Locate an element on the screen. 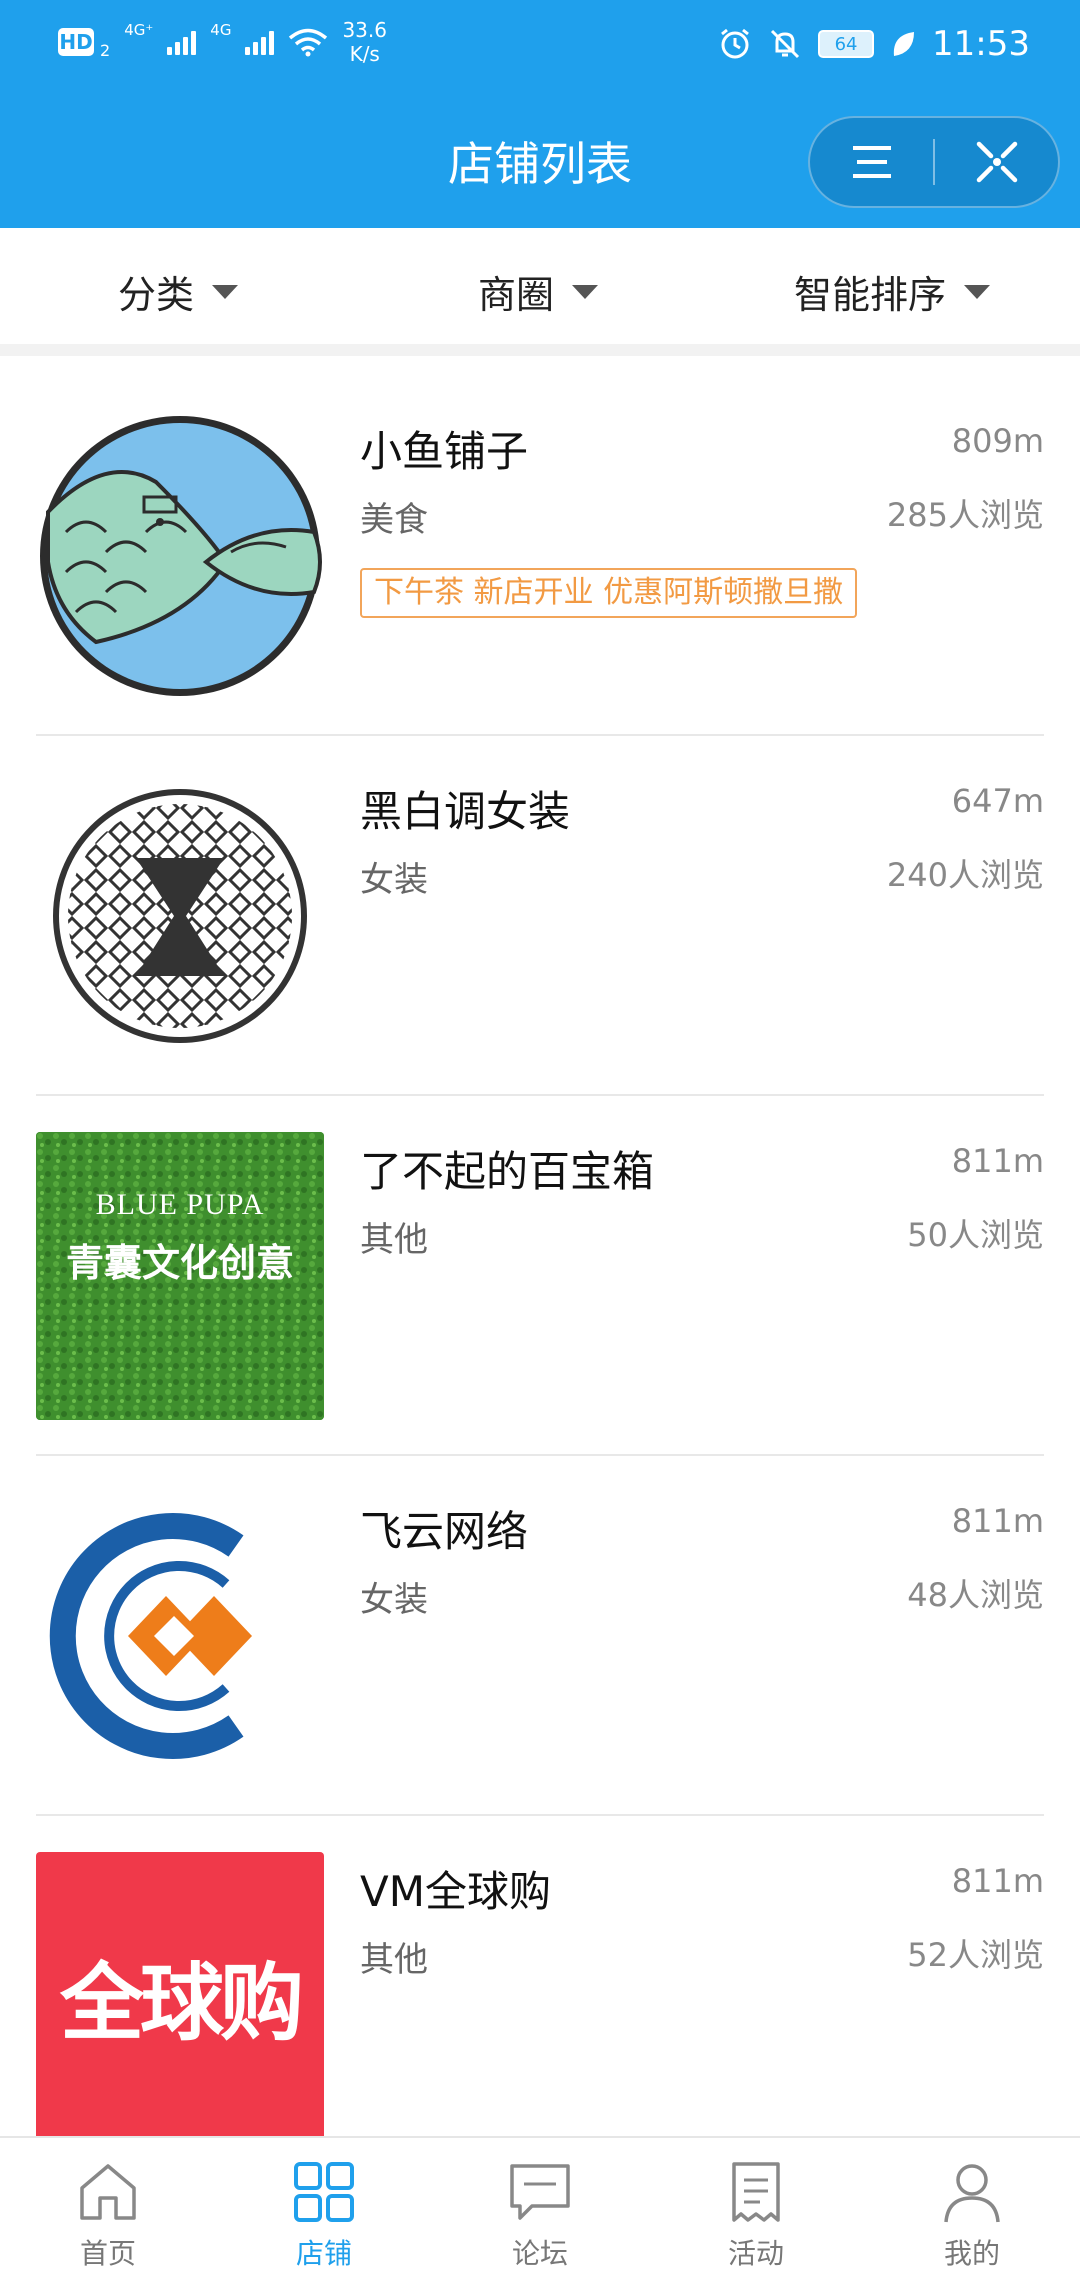 The width and height of the screenshot is (1080, 2280). receipt-icon is located at coordinates (756, 2192).